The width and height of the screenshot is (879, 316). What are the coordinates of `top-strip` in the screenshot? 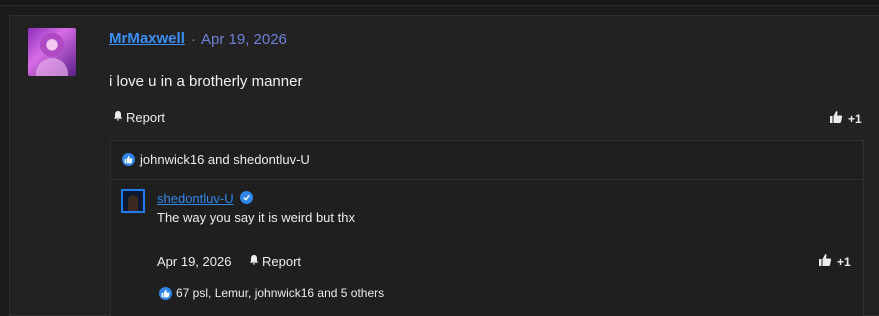 It's located at (439, 3).